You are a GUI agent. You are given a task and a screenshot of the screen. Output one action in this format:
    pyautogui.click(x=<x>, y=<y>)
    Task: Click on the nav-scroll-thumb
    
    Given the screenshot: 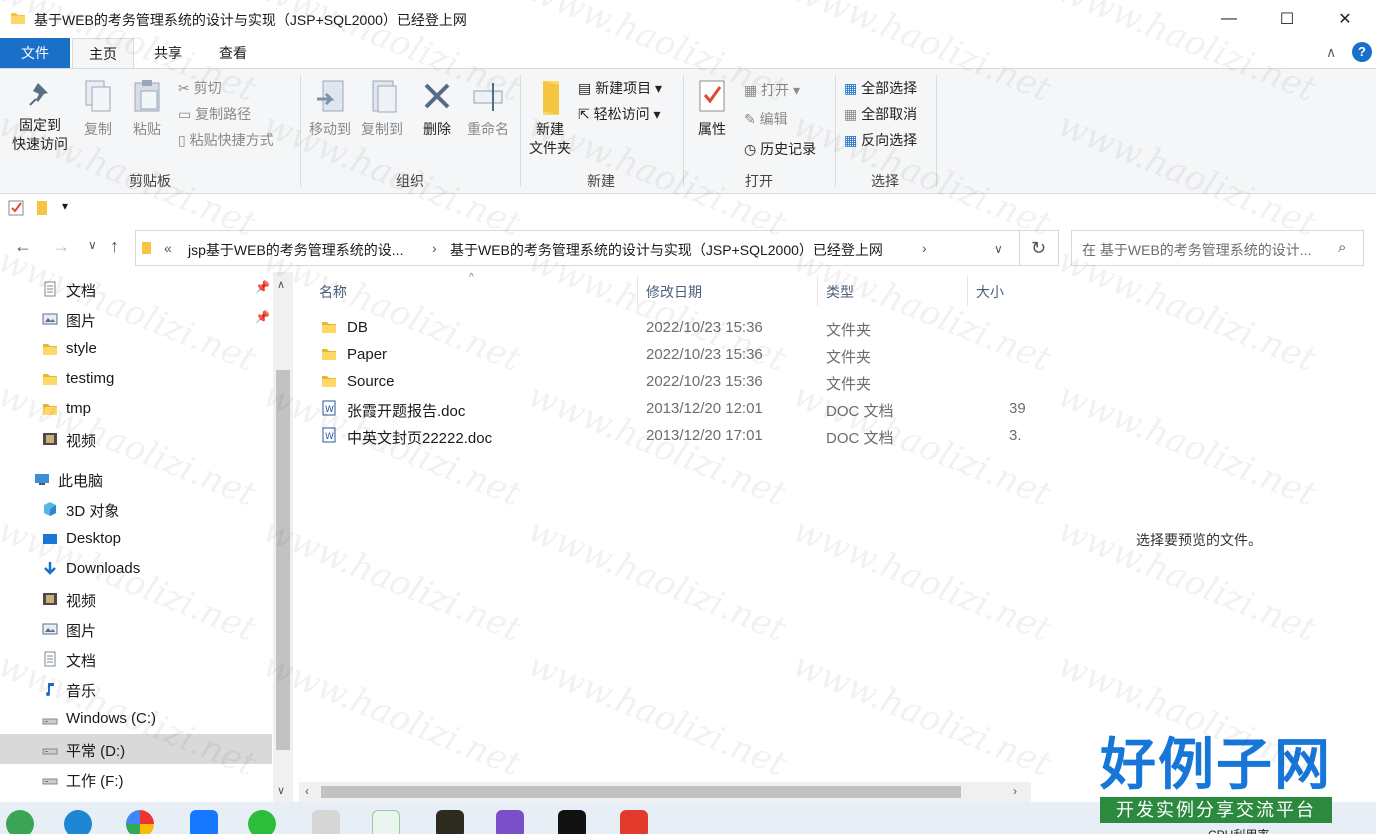 What is the action you would take?
    pyautogui.click(x=283, y=560)
    